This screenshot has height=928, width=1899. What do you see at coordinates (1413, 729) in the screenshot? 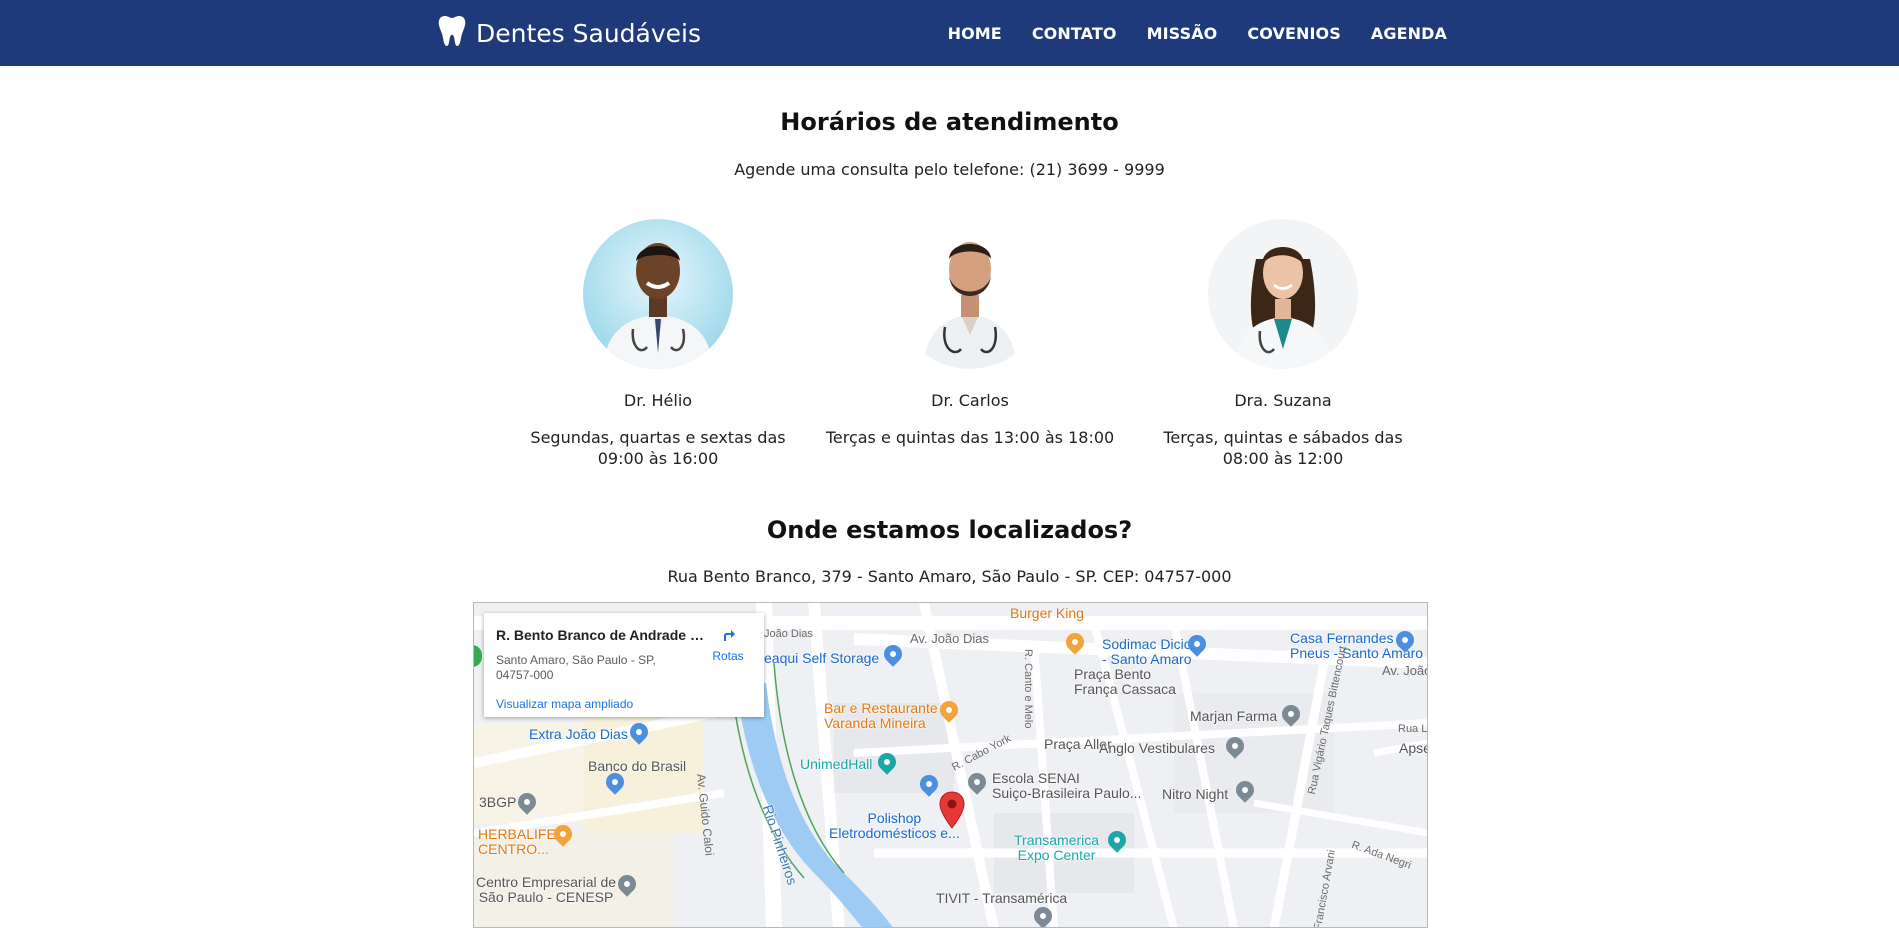
I see `street-label: Rua Lu` at bounding box center [1413, 729].